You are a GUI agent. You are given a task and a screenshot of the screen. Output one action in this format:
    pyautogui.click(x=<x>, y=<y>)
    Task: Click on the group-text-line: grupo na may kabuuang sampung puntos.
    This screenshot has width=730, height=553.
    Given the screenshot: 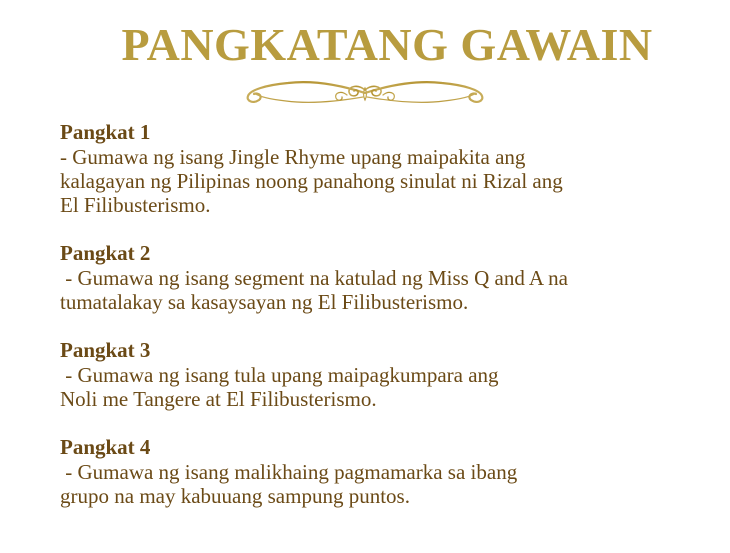 What is the action you would take?
    pyautogui.click(x=235, y=496)
    